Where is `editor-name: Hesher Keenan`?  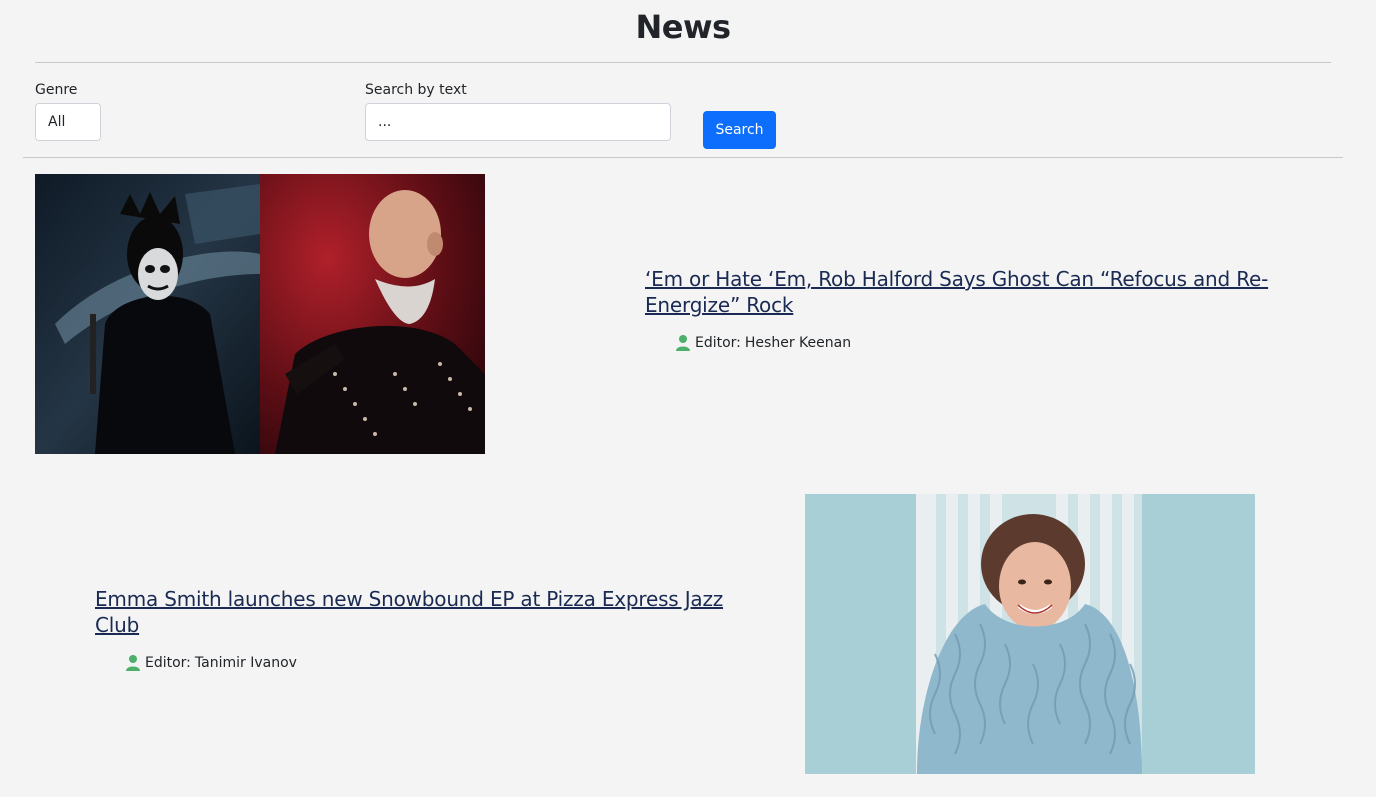
editor-name: Hesher Keenan is located at coordinates (798, 343).